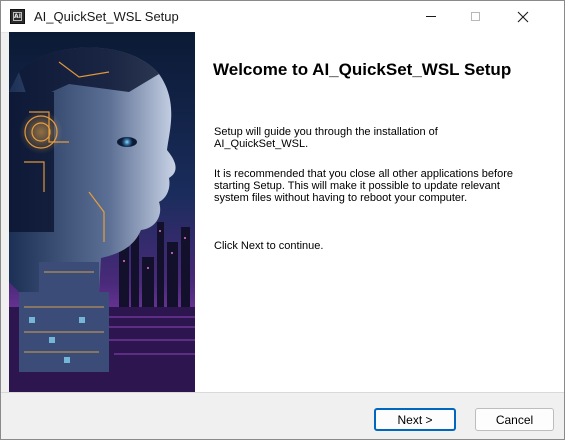 The image size is (565, 440). Describe the element at coordinates (415, 419) in the screenshot. I see `next-button: Next >` at that location.